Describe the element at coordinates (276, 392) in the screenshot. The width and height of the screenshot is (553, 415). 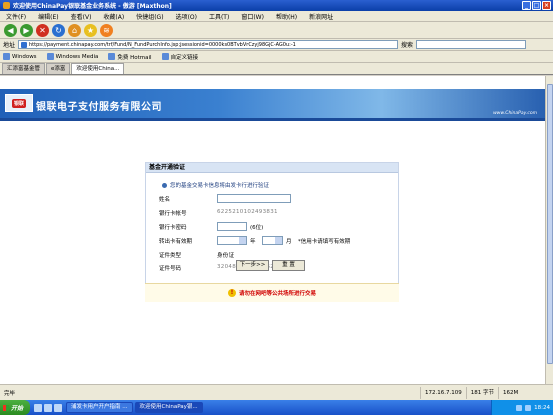
I see `status-bar: 完毕 172.16.7.109 181 字节 162M` at that location.